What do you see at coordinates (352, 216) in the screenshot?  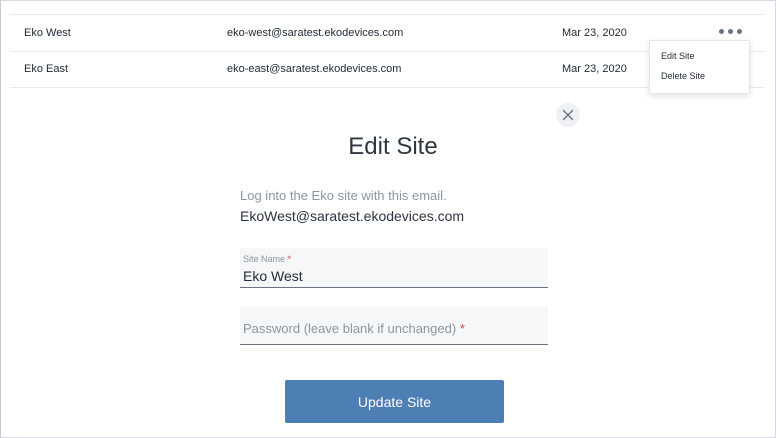 I see `site-login-email: EkoWest@saratest.ekodevices.com` at bounding box center [352, 216].